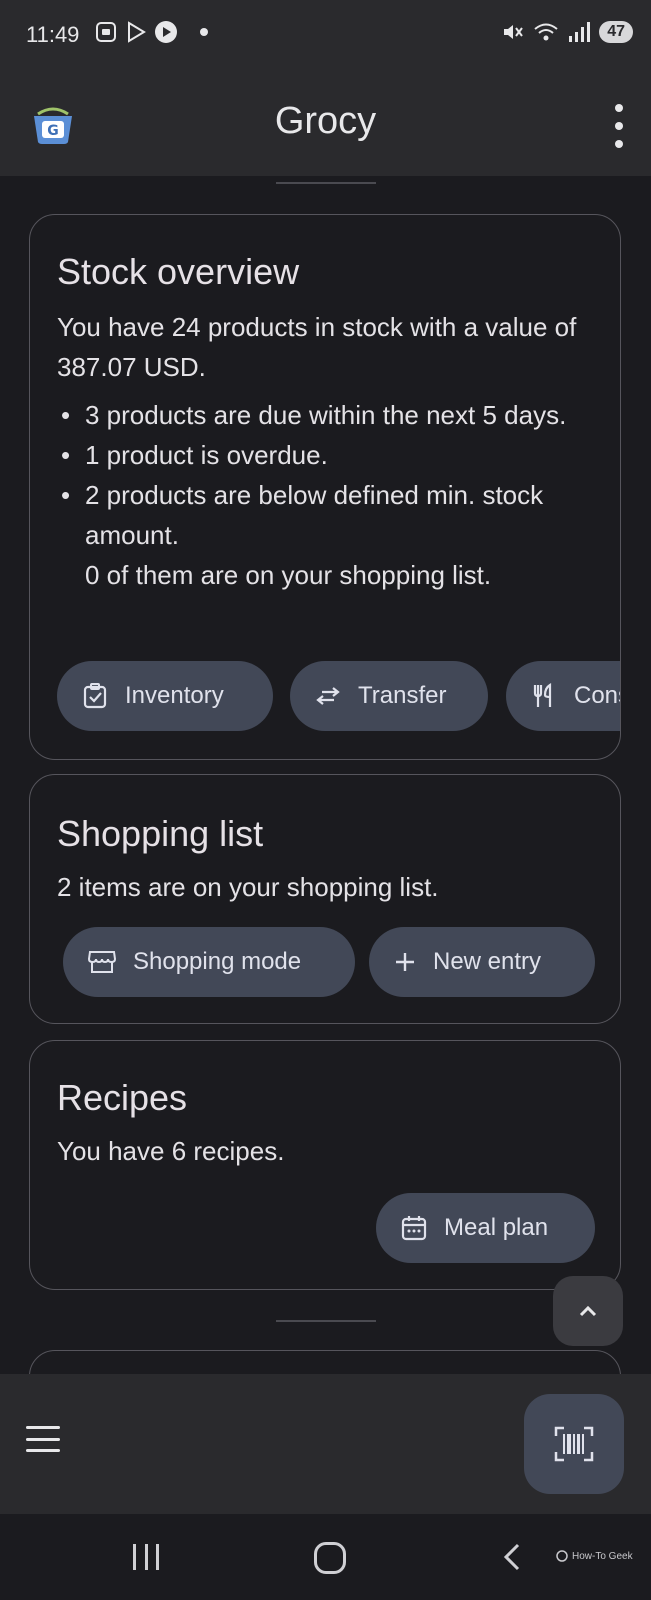 The width and height of the screenshot is (651, 1600). Describe the element at coordinates (330, 1558) in the screenshot. I see `home-icon` at that location.